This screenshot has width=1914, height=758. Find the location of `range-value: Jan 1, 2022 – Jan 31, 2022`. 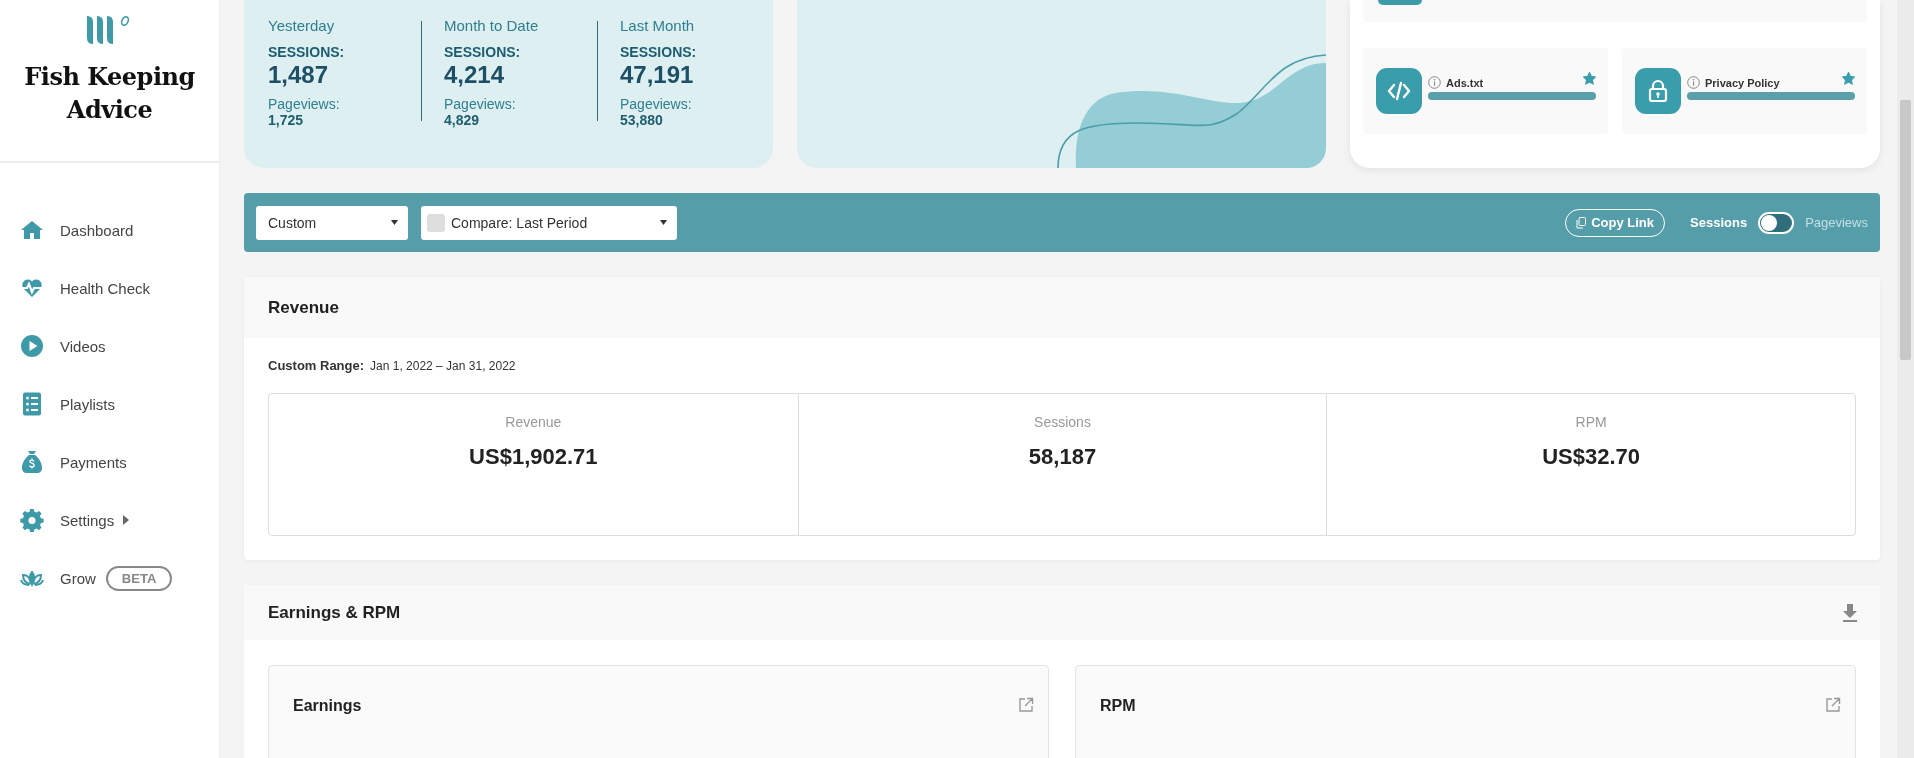

range-value: Jan 1, 2022 – Jan 31, 2022 is located at coordinates (443, 366).